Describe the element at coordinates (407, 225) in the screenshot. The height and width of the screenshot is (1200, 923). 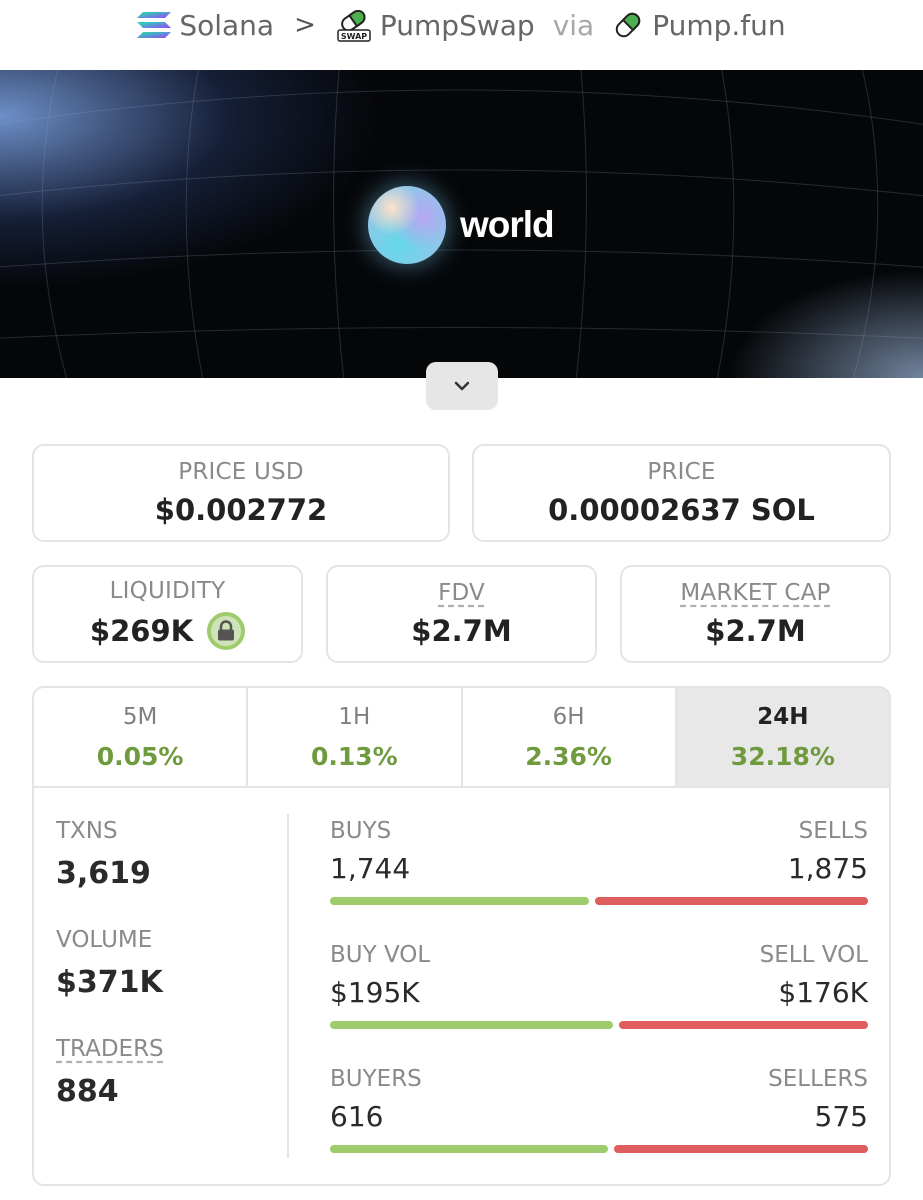
I see `world-orb-icon` at that location.